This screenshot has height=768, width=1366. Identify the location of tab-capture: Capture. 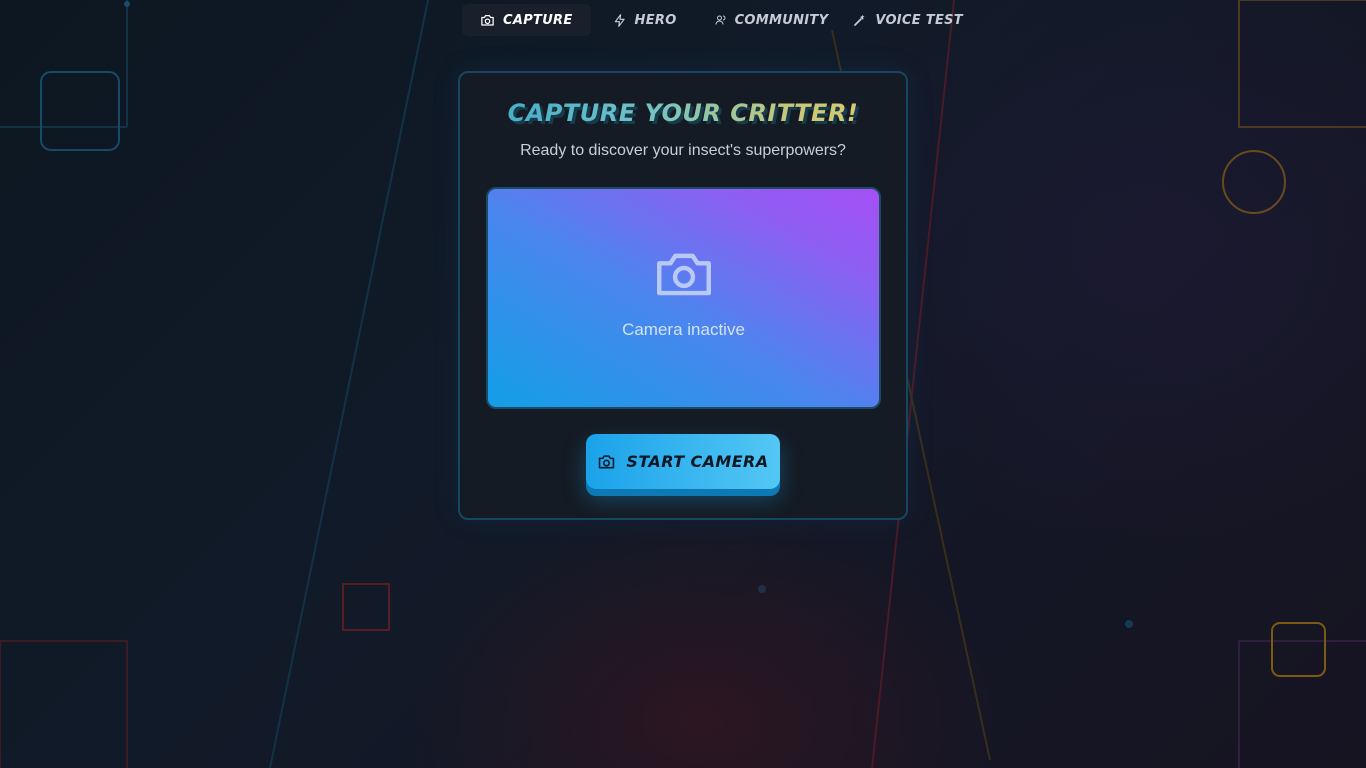
(526, 20).